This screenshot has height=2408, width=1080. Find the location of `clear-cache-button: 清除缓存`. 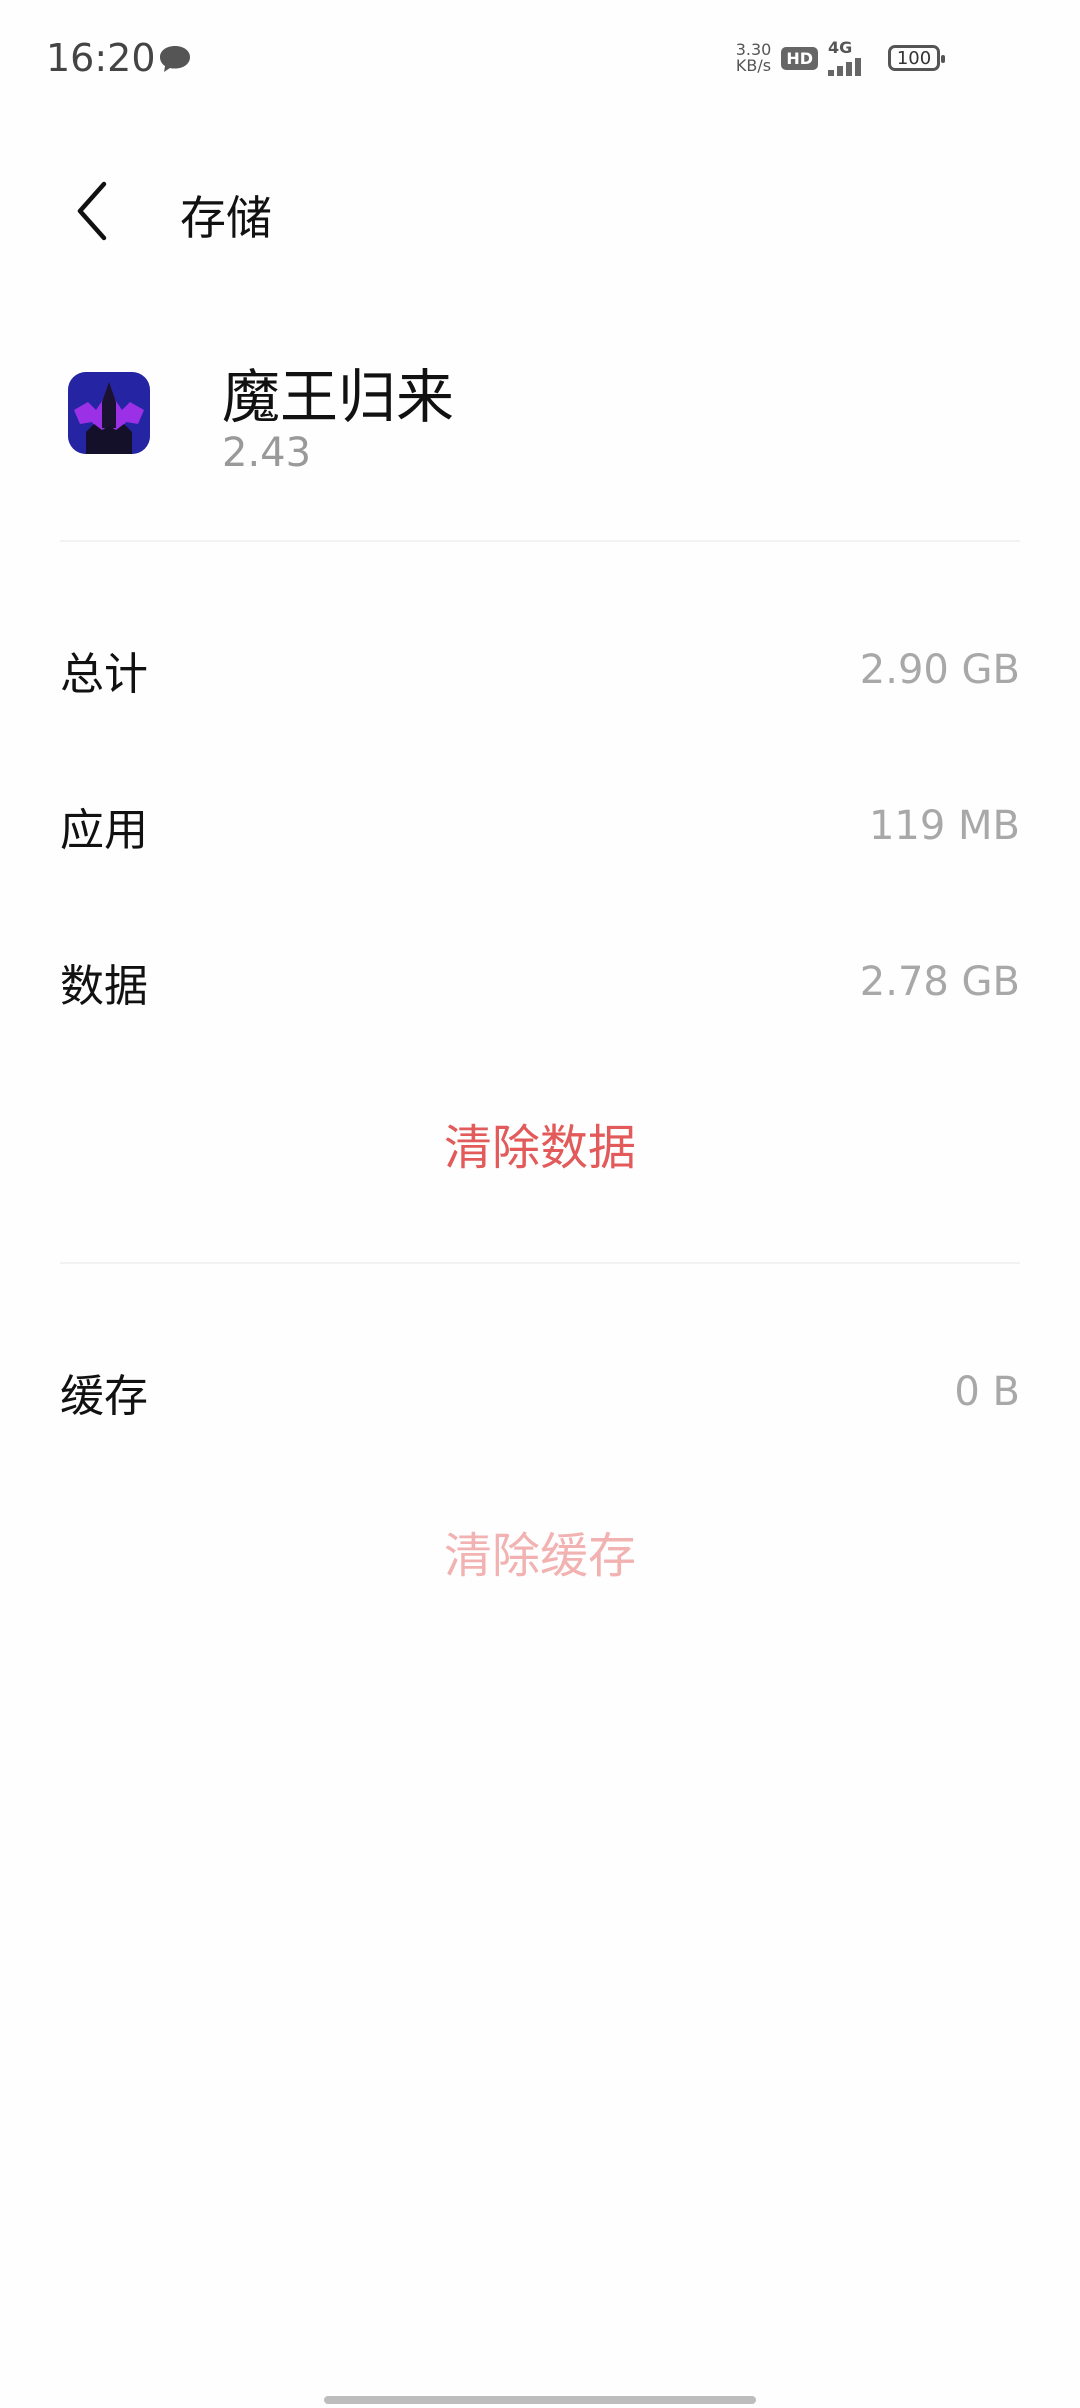

clear-cache-button: 清除缓存 is located at coordinates (539, 1556).